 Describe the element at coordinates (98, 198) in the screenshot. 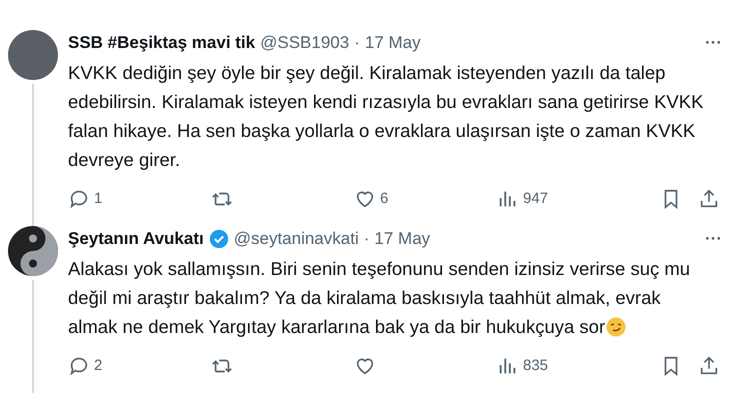

I see `reply-count: 1` at that location.